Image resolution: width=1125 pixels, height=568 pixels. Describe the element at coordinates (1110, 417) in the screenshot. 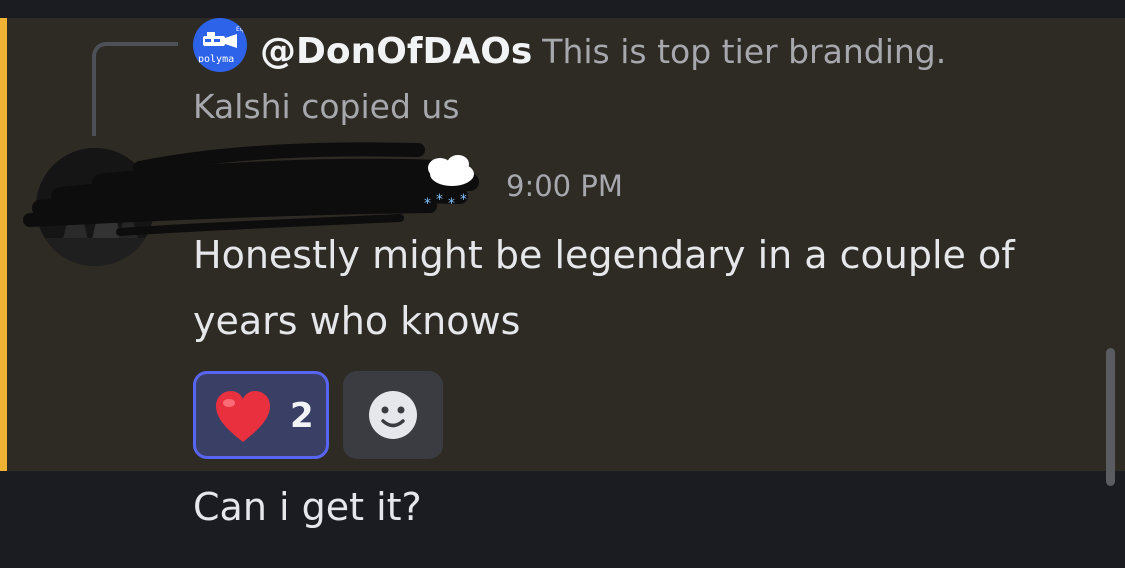

I see `scrollbar-thumb` at that location.